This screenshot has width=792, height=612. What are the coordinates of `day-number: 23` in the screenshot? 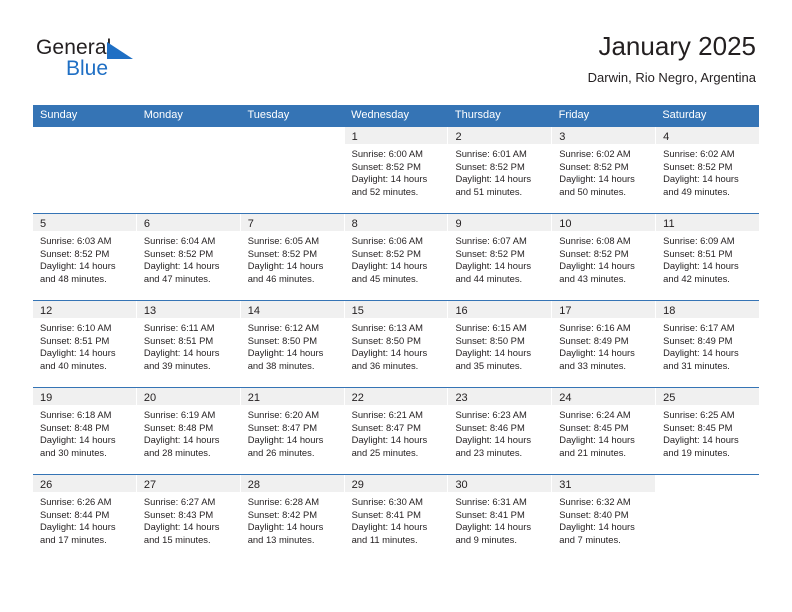 It's located at (461, 398).